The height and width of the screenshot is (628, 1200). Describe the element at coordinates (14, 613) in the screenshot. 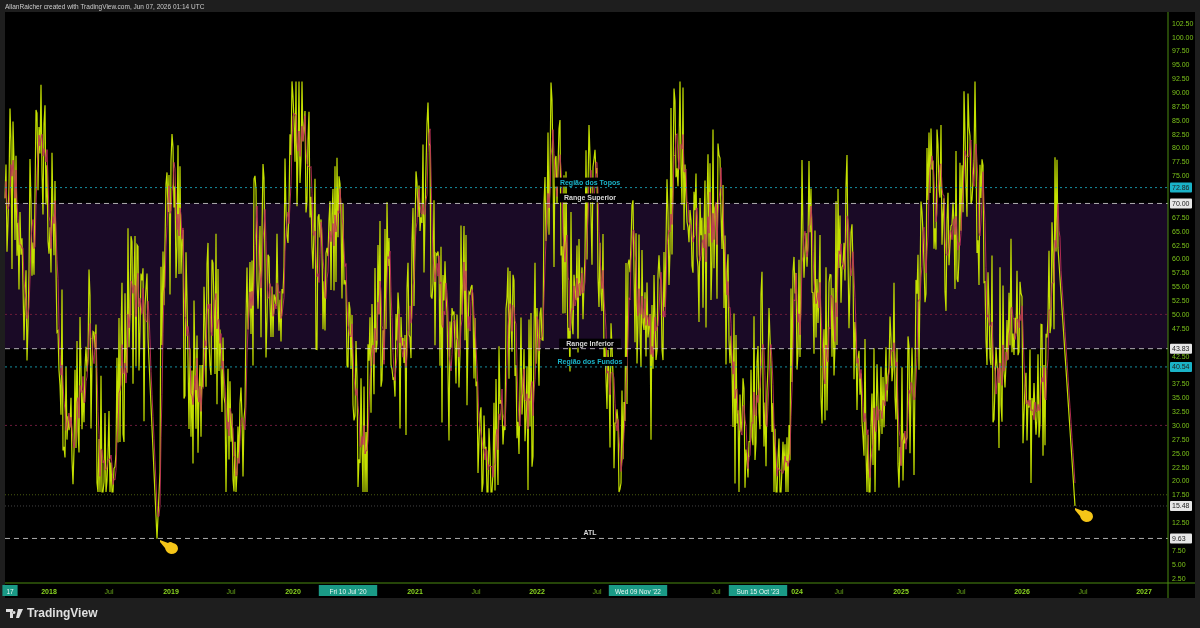

I see `tradingview-logo-icon` at that location.